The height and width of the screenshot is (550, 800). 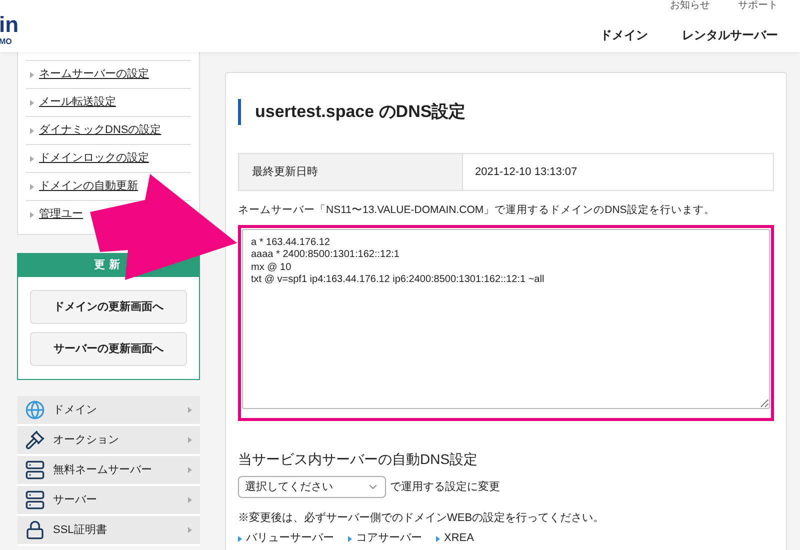 What do you see at coordinates (239, 112) in the screenshot?
I see `title-accent` at bounding box center [239, 112].